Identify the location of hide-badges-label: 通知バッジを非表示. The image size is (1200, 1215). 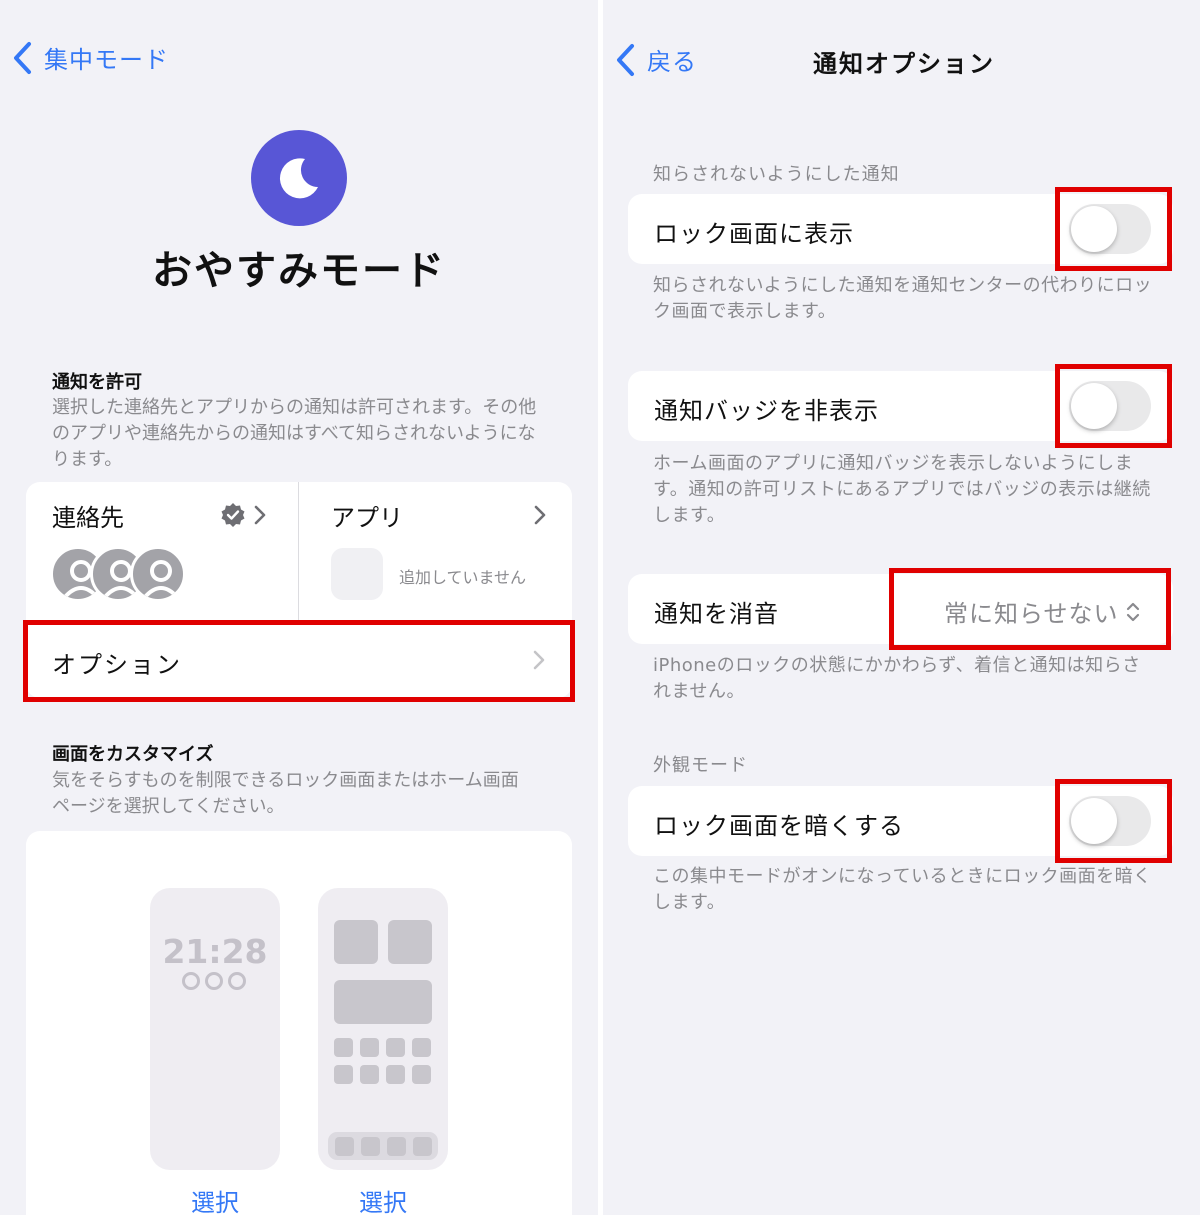
(766, 411).